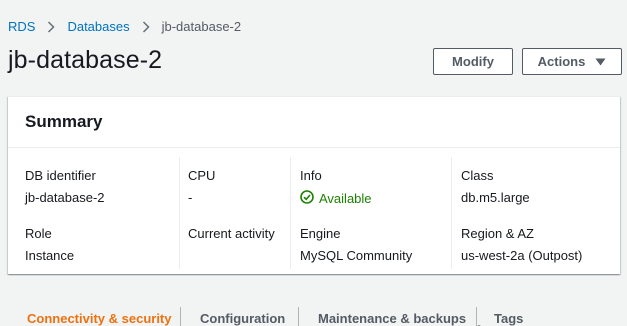  Describe the element at coordinates (50, 255) in the screenshot. I see `role-value: Instance` at that location.